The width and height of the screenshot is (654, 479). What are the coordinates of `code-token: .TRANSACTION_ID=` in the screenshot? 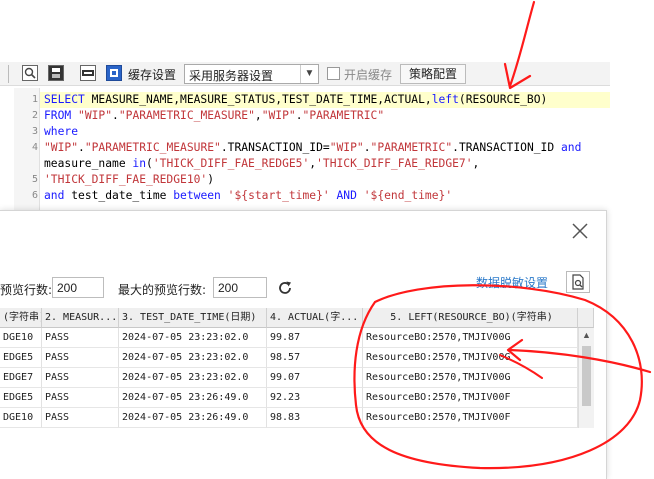 It's located at (275, 147).